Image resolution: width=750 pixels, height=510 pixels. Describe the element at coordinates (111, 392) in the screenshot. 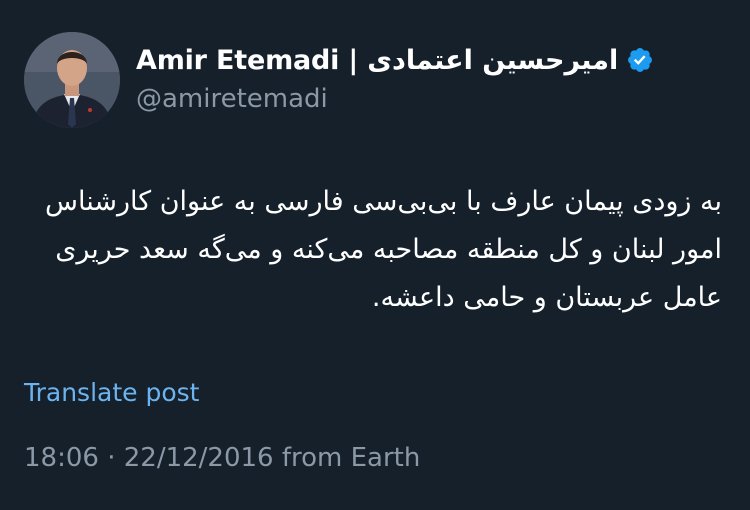

I see `translate-post-link: Translate post` at that location.